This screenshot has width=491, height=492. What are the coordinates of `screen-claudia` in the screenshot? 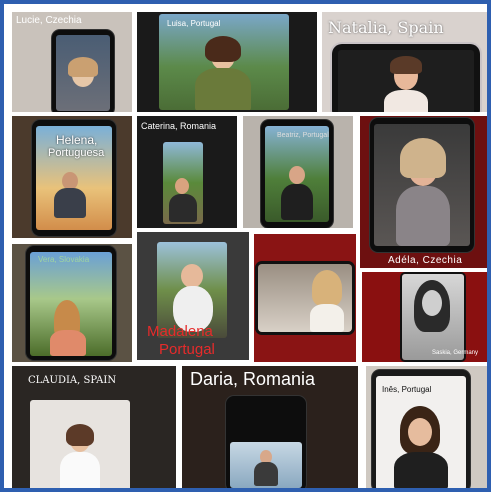 It's located at (80, 444).